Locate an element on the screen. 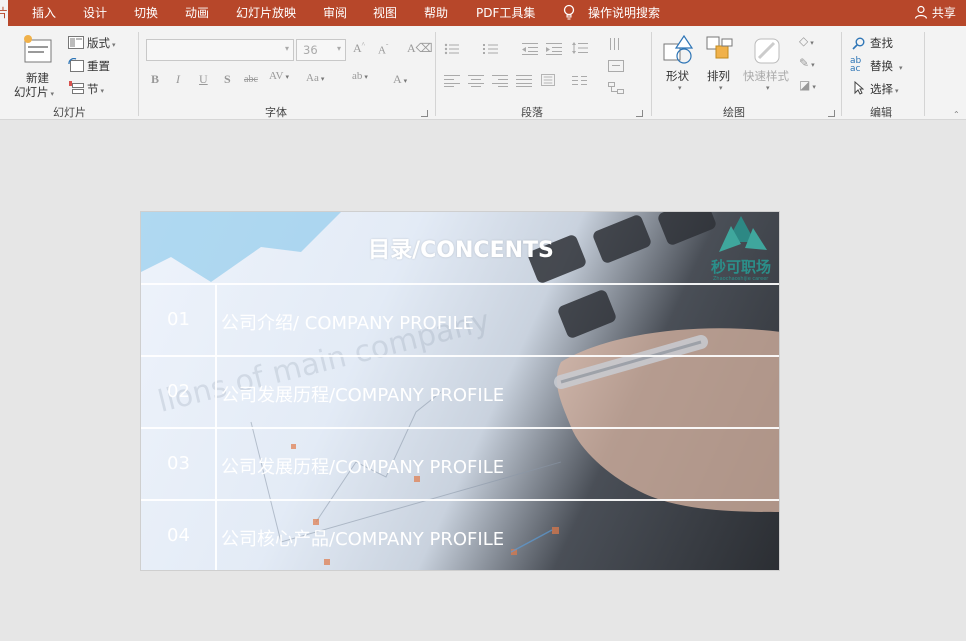  shape-fill-icon: ◇ ▾ is located at coordinates (806, 41).